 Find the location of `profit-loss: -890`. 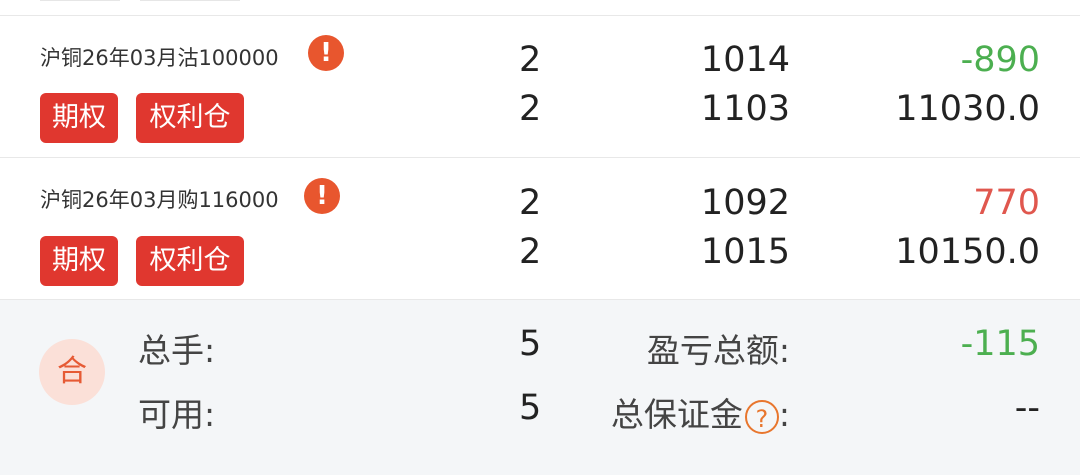

profit-loss: -890 is located at coordinates (1000, 60).